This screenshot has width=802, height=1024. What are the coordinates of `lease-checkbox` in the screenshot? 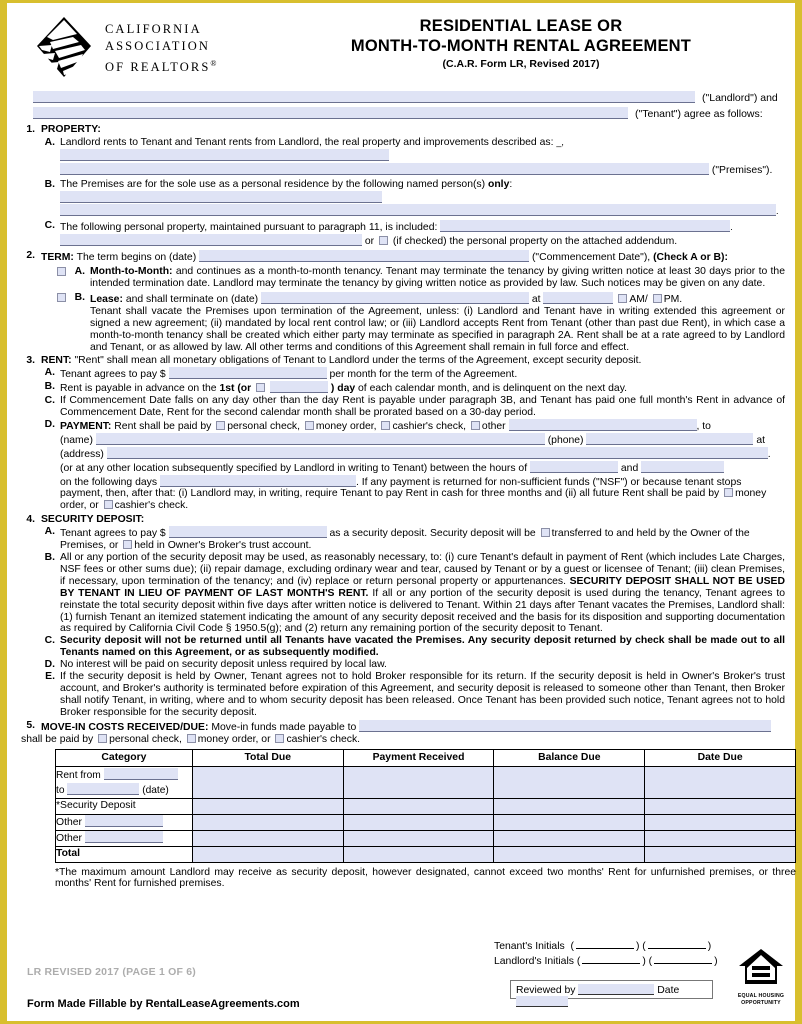 It's located at (61, 297).